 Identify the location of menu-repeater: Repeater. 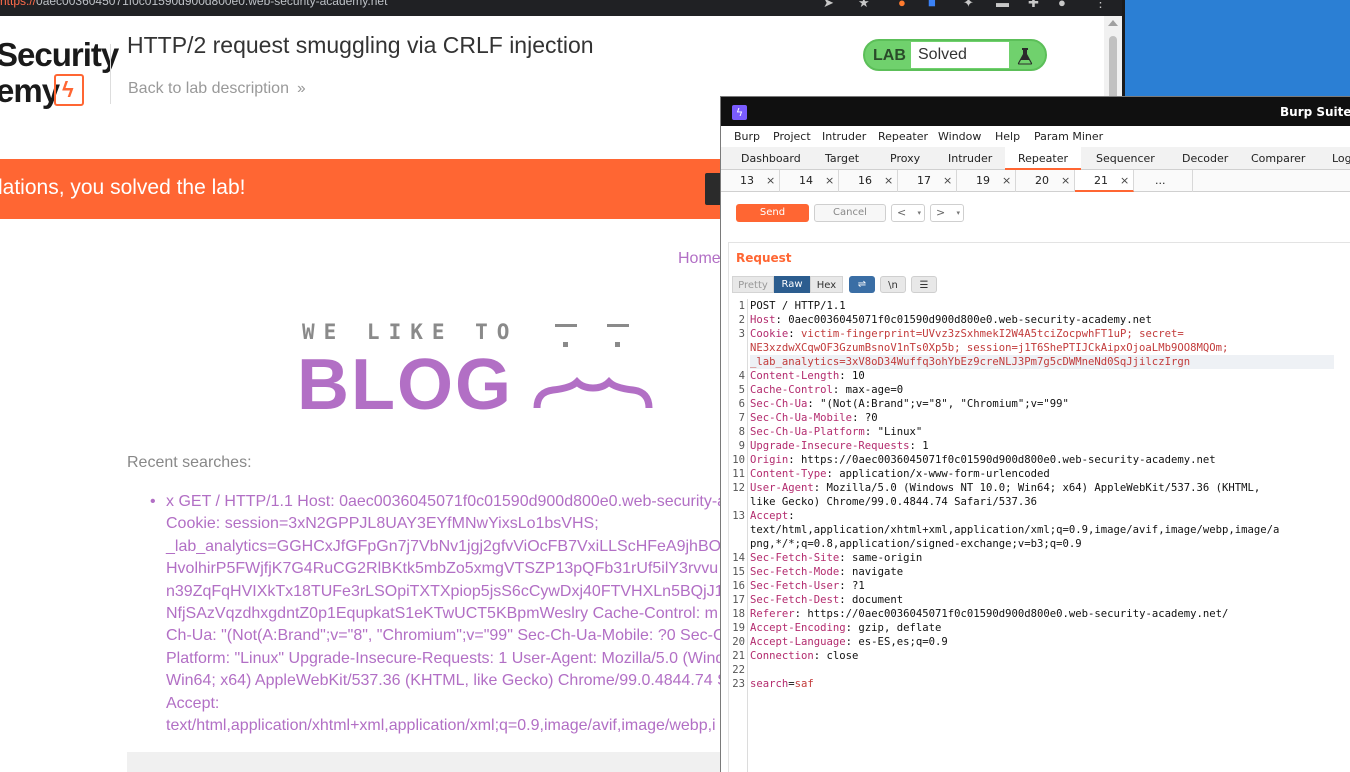
(903, 136).